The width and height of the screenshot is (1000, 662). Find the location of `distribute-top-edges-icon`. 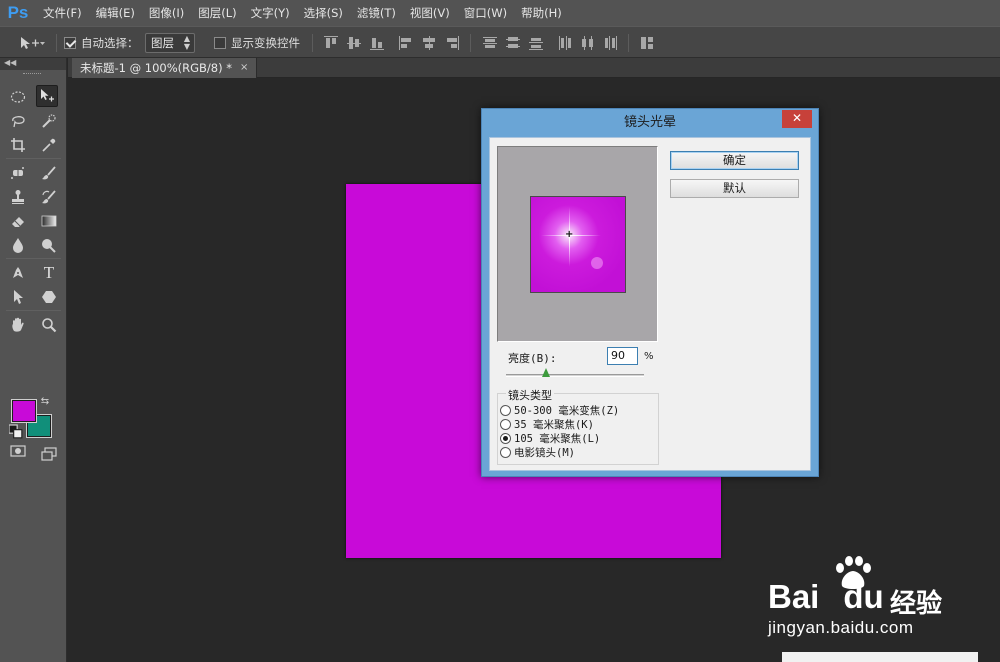

distribute-top-edges-icon is located at coordinates (490, 43).